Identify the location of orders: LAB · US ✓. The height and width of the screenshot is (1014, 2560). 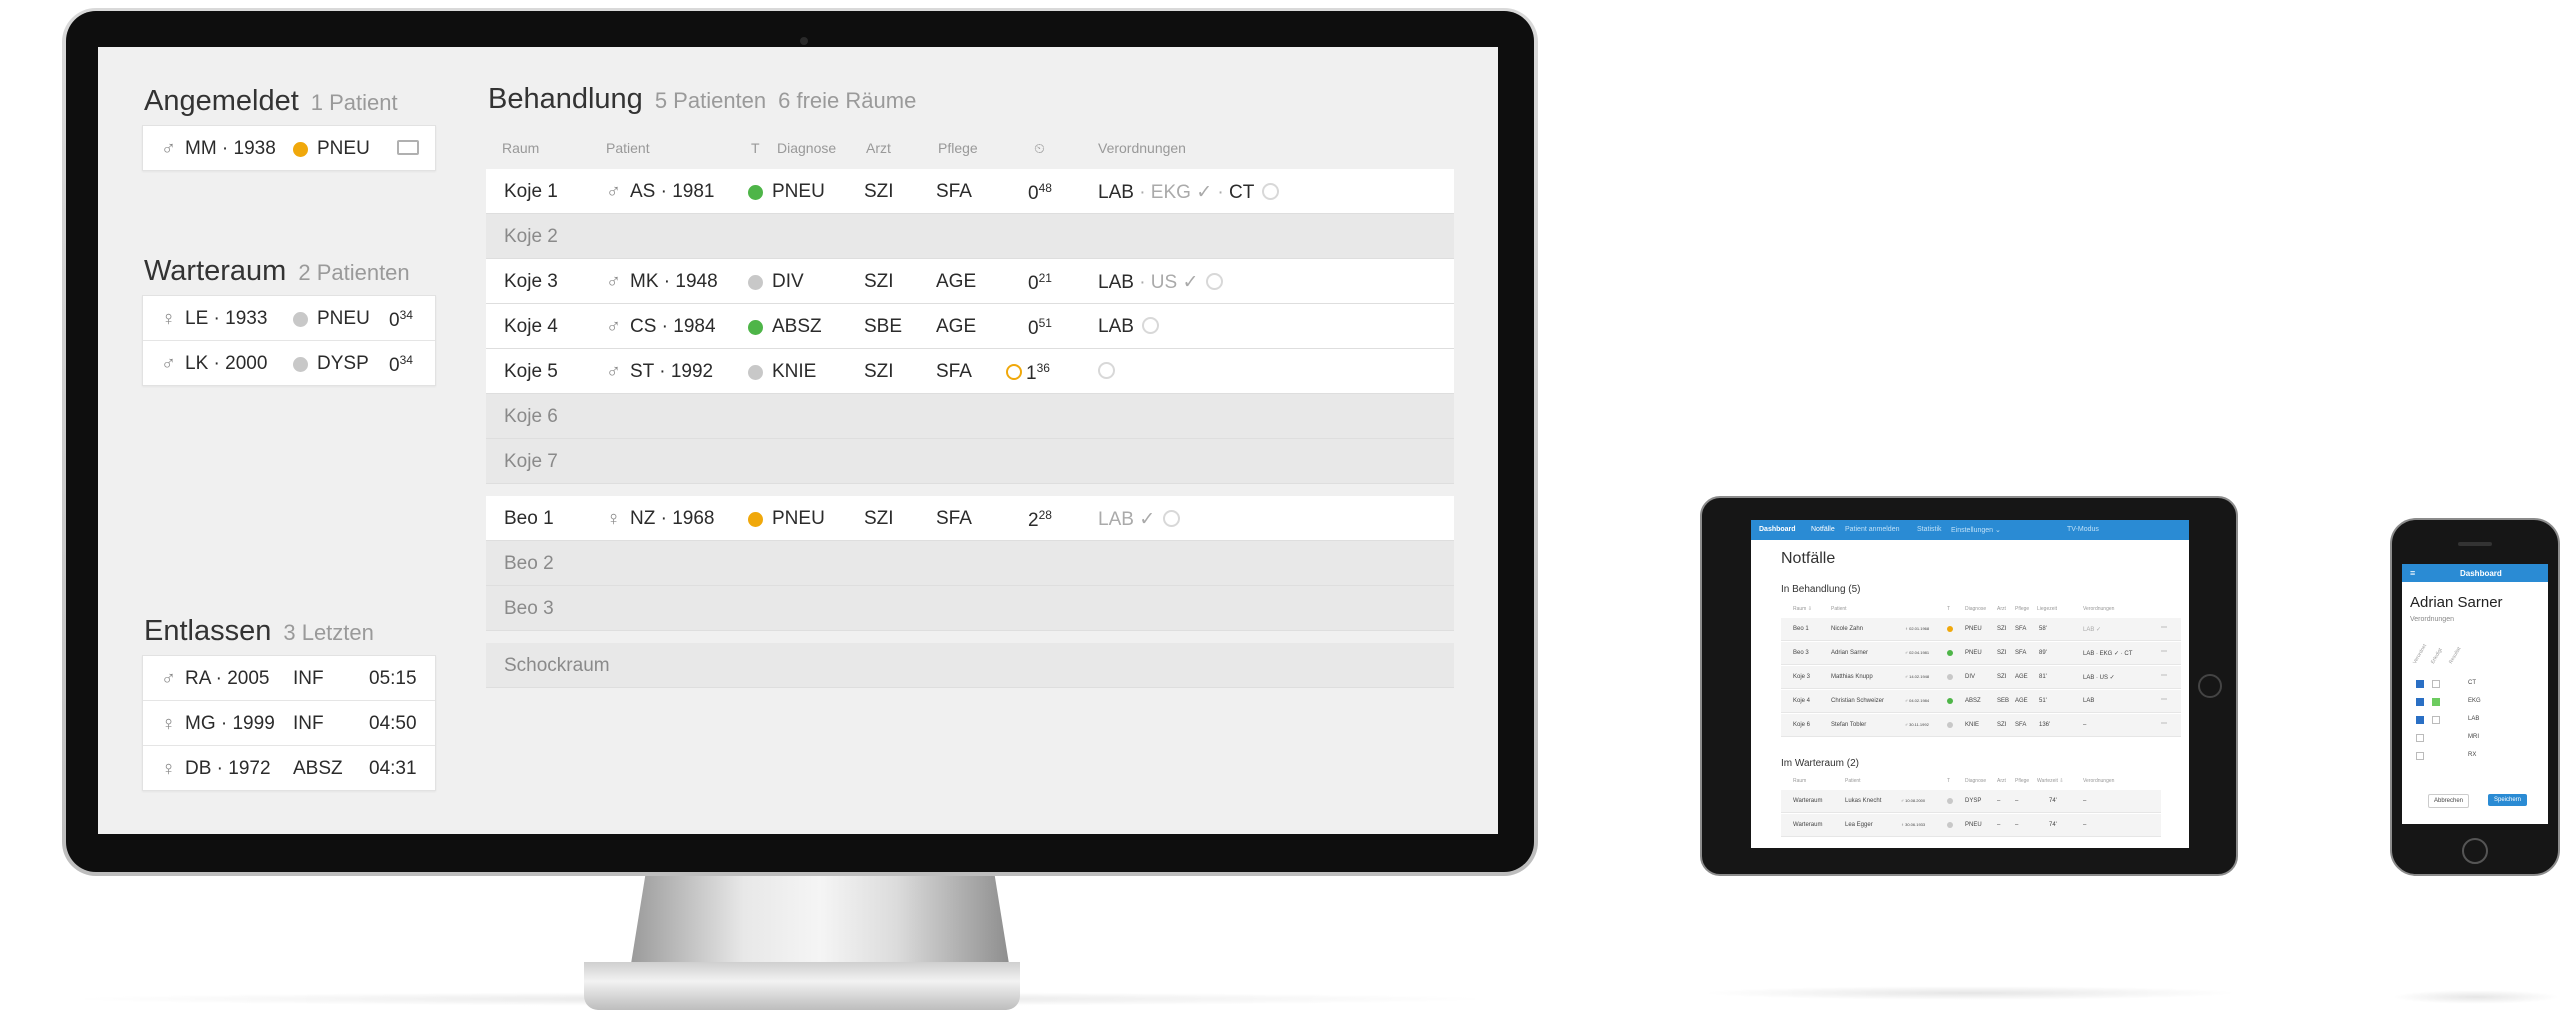
(1161, 282).